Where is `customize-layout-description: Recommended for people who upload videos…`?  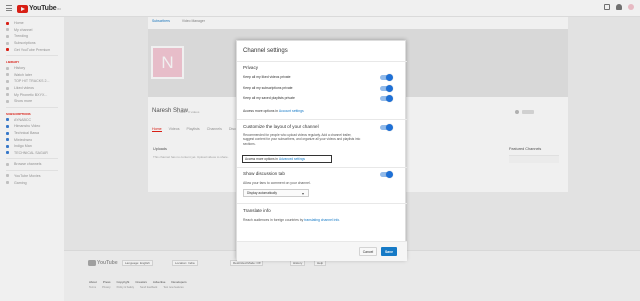
customize-layout-description: Recommended for people who upload videos… is located at coordinates (302, 139).